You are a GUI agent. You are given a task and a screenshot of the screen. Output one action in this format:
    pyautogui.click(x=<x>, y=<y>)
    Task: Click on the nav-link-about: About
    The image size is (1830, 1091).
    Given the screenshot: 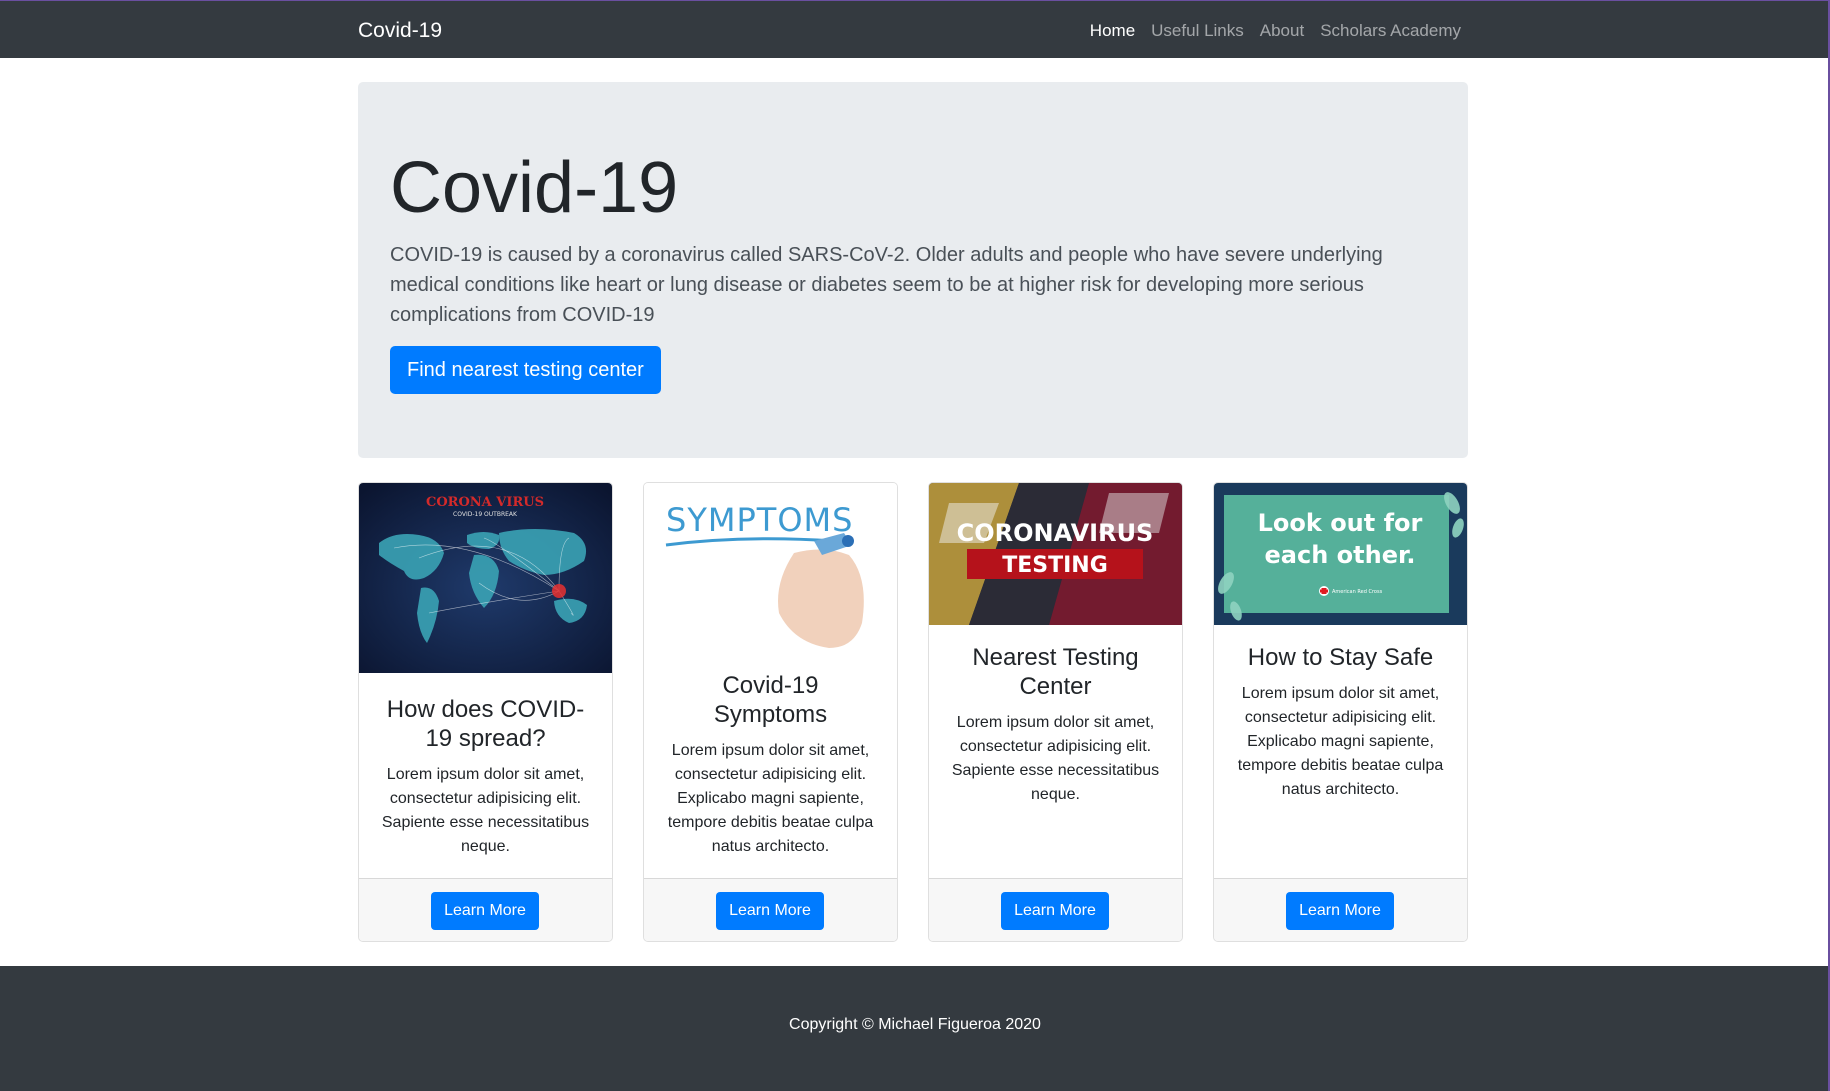 What is the action you would take?
    pyautogui.click(x=1282, y=31)
    